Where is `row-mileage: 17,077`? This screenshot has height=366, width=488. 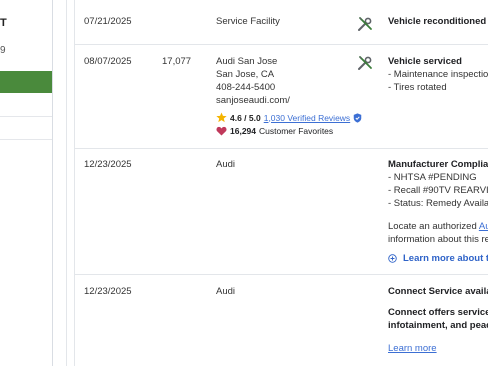 row-mileage: 17,077 is located at coordinates (177, 61).